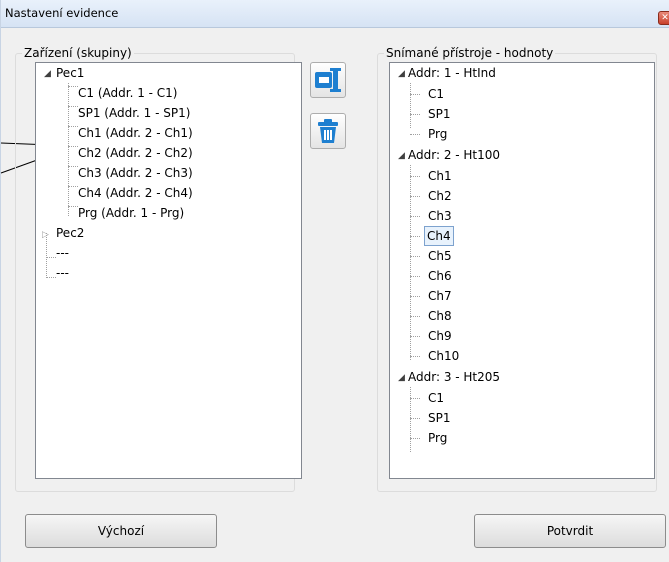  What do you see at coordinates (440, 276) in the screenshot?
I see `tree-node-value: Ch6` at bounding box center [440, 276].